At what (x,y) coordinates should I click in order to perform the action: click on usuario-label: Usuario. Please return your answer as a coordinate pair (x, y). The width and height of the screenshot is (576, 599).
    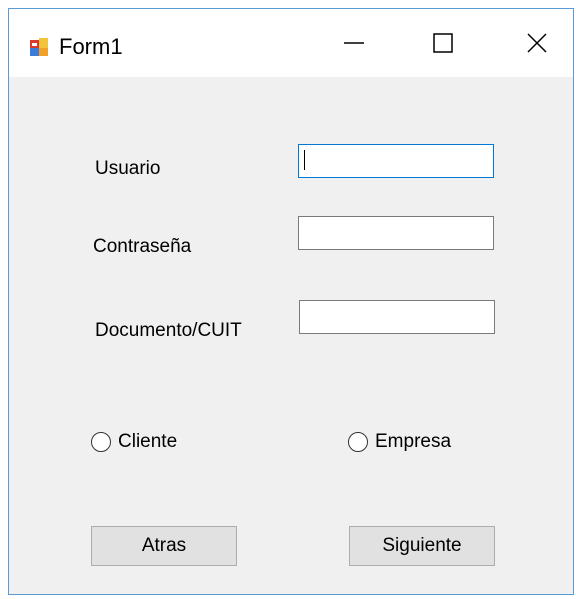
    Looking at the image, I should click on (128, 168).